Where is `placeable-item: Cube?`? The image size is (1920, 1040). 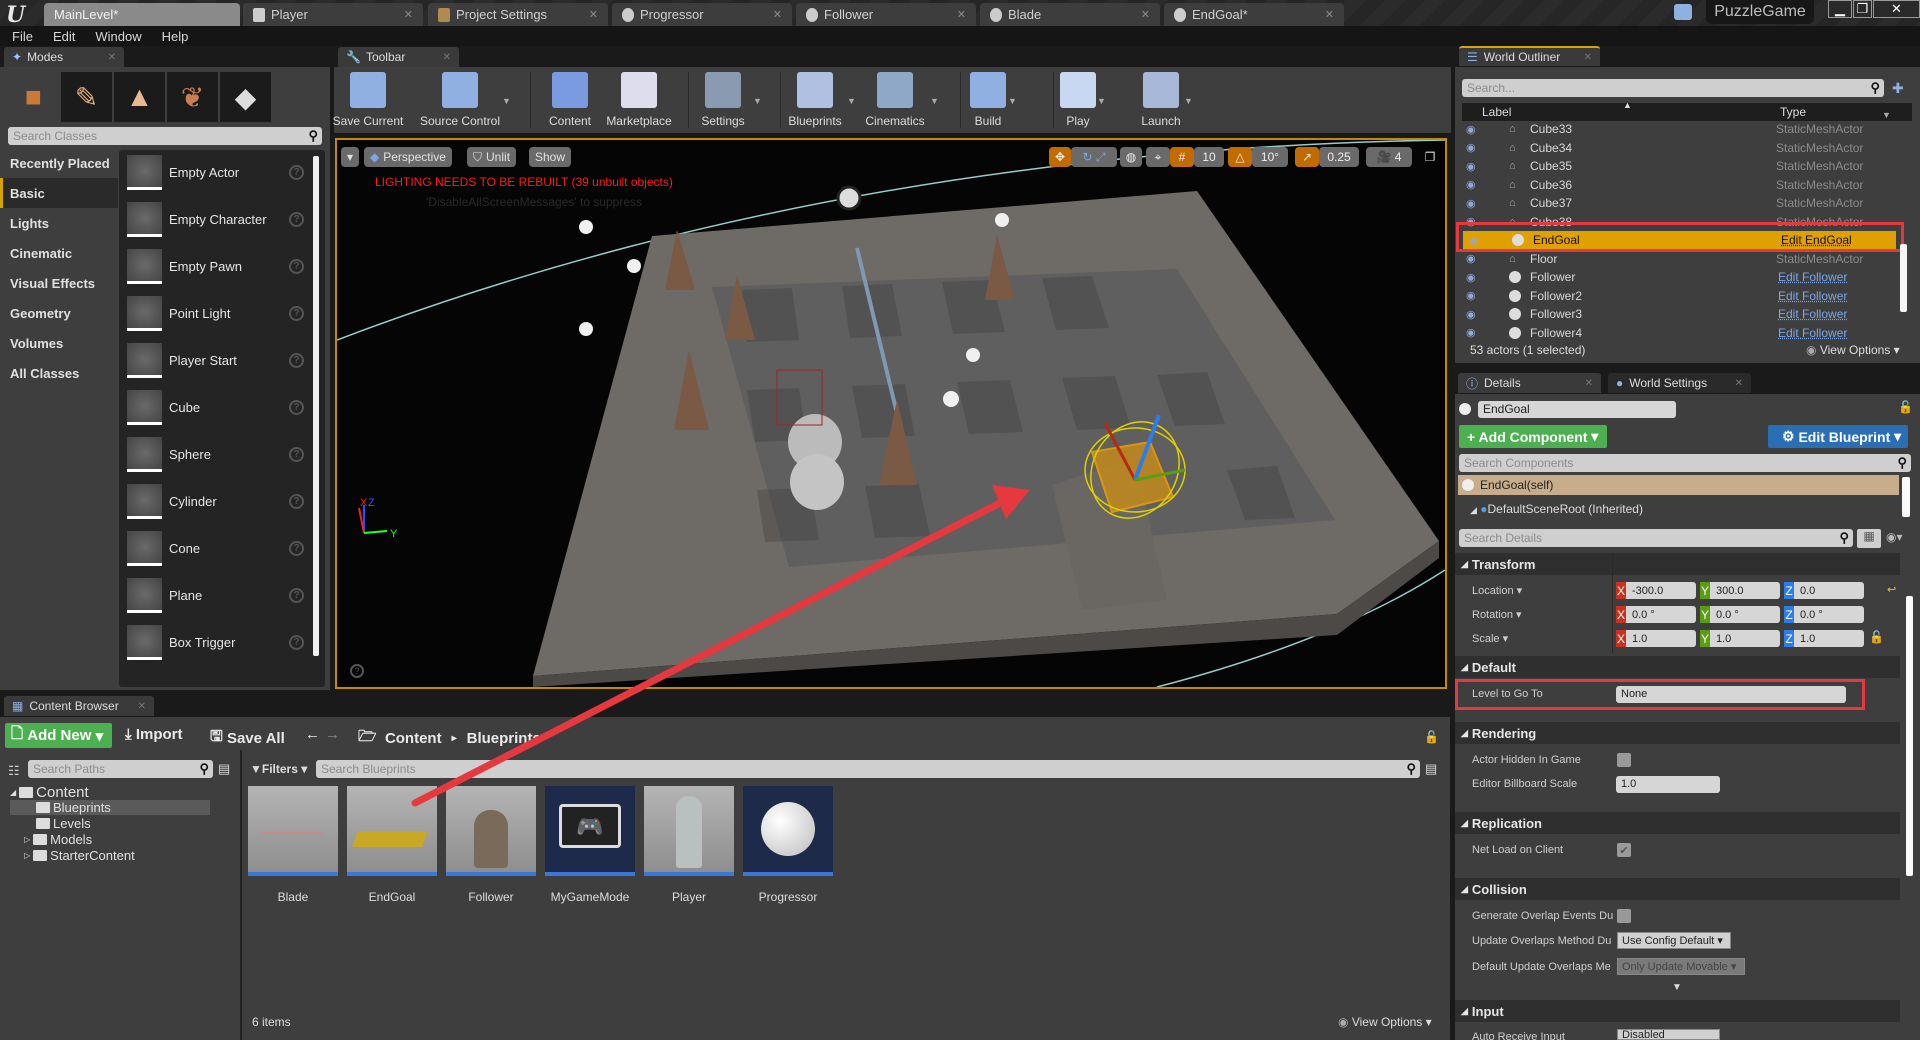 placeable-item: Cube? is located at coordinates (222, 413).